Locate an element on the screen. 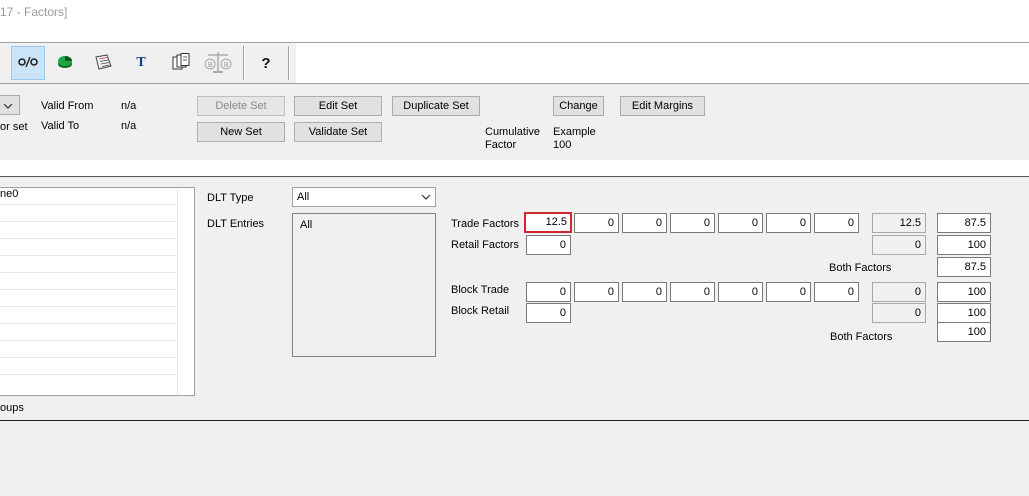  list-header-label: ne0 is located at coordinates (9, 194).